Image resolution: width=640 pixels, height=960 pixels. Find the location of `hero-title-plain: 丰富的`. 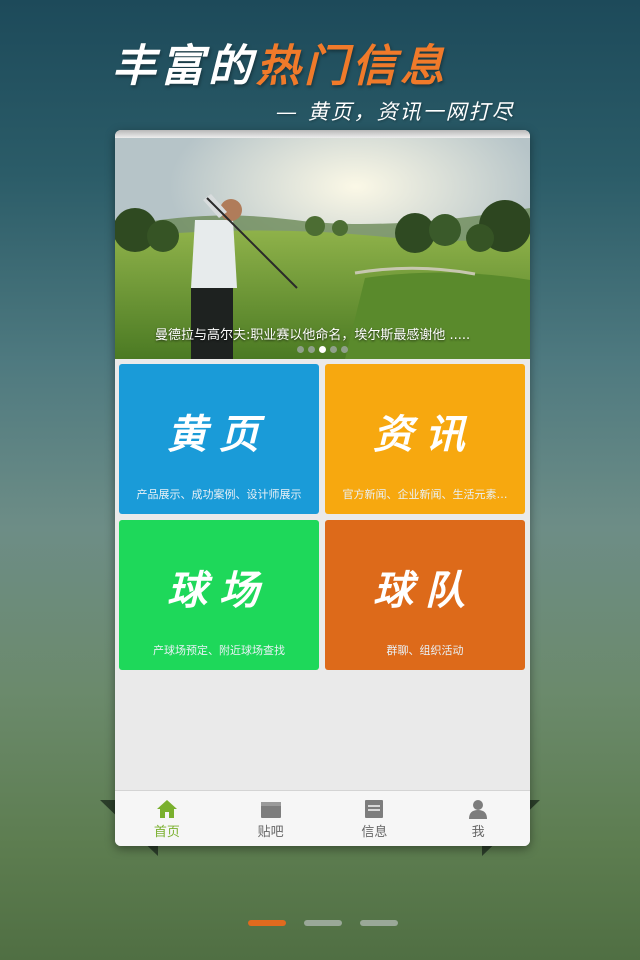

hero-title-plain: 丰富的 is located at coordinates (184, 66).